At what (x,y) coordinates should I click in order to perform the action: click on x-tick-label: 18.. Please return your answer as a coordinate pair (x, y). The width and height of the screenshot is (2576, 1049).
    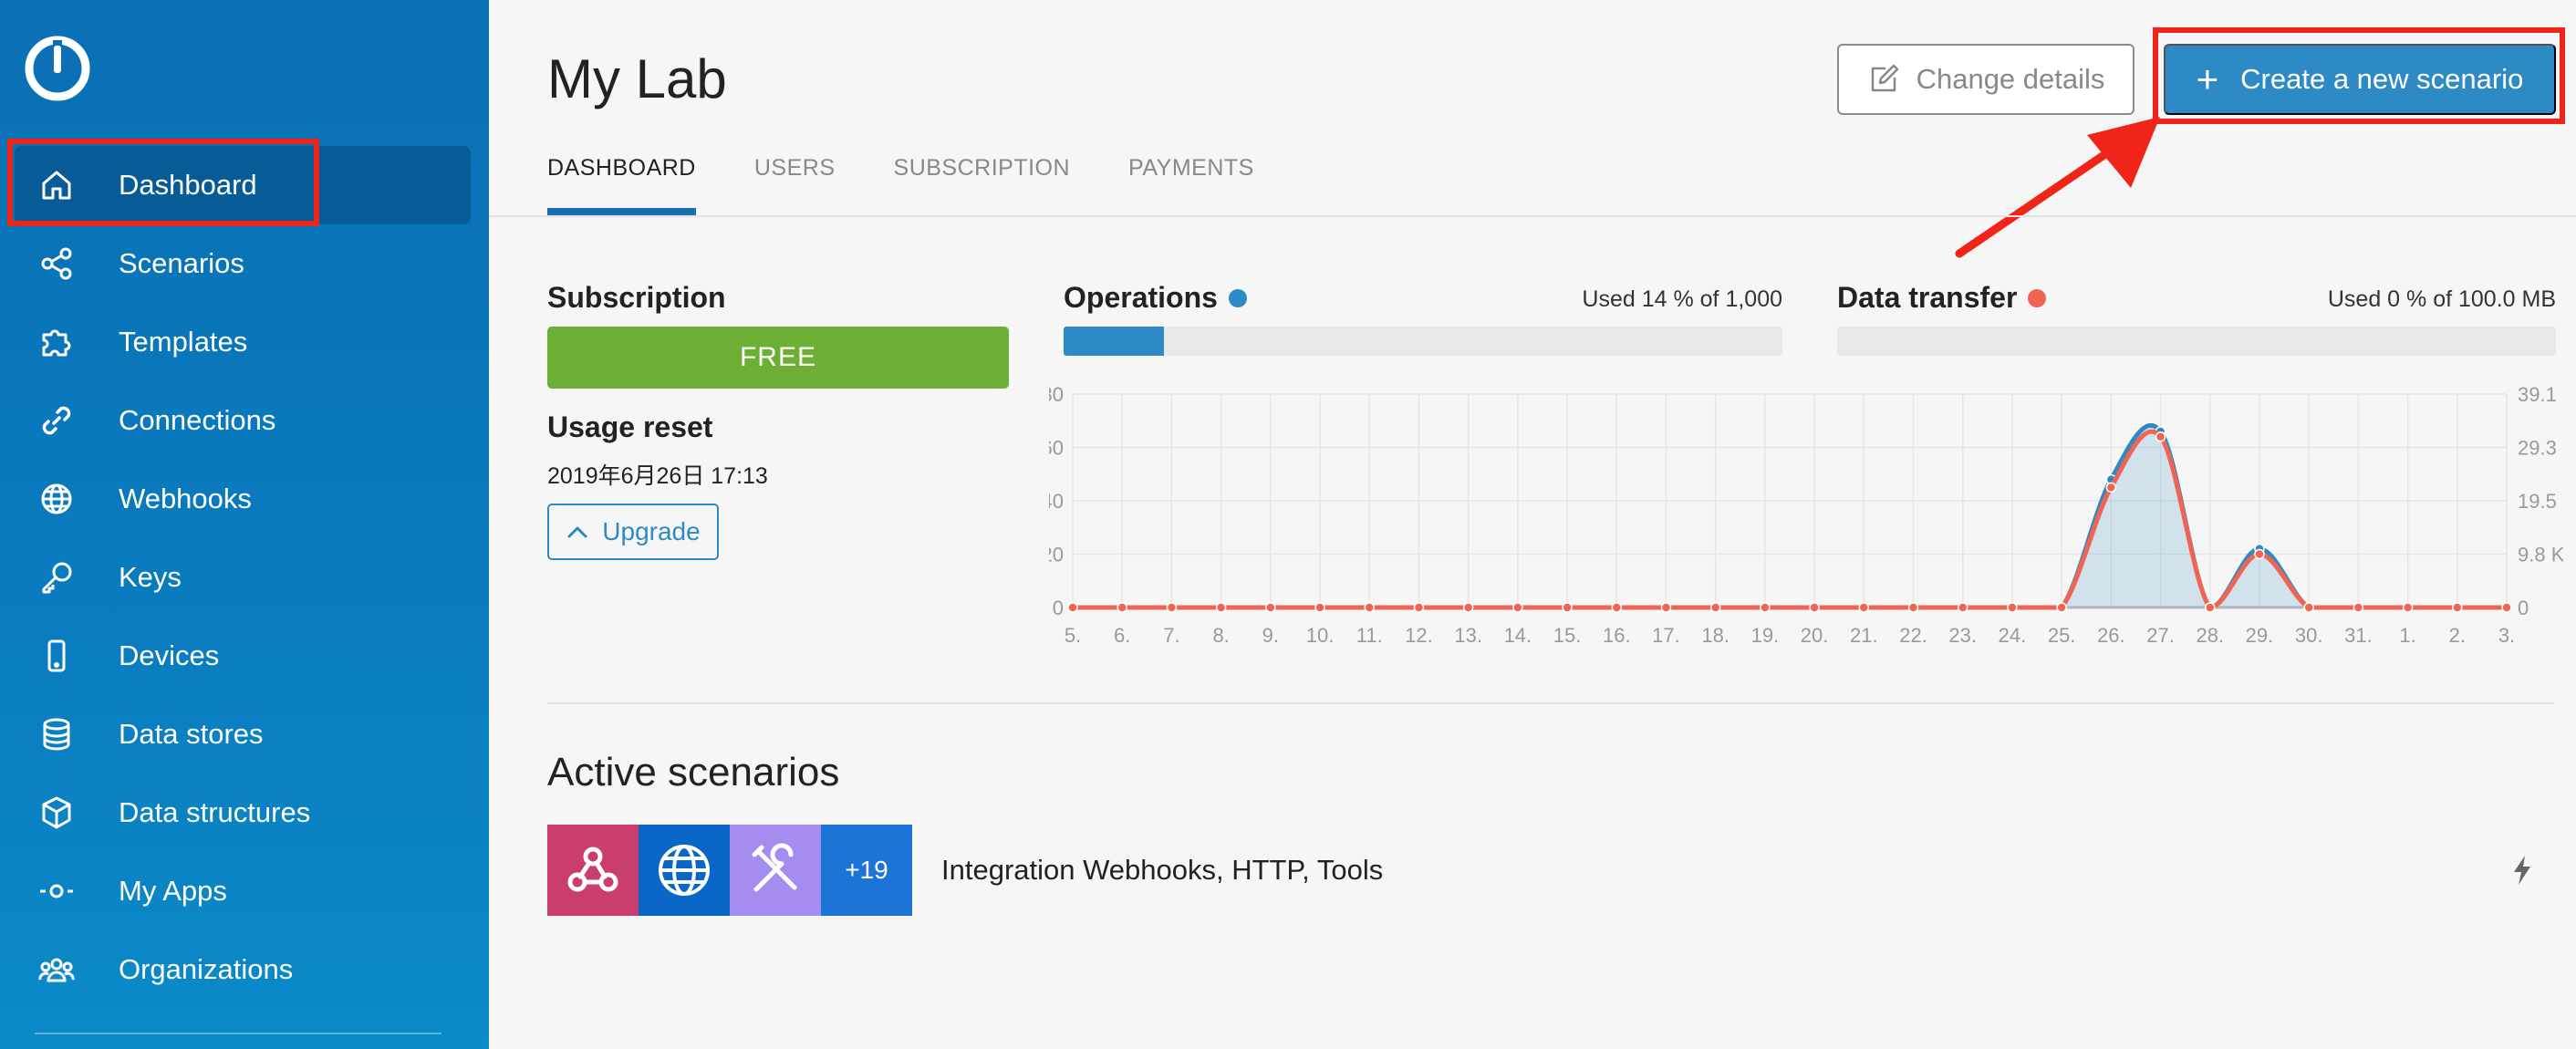
    Looking at the image, I should click on (1715, 635).